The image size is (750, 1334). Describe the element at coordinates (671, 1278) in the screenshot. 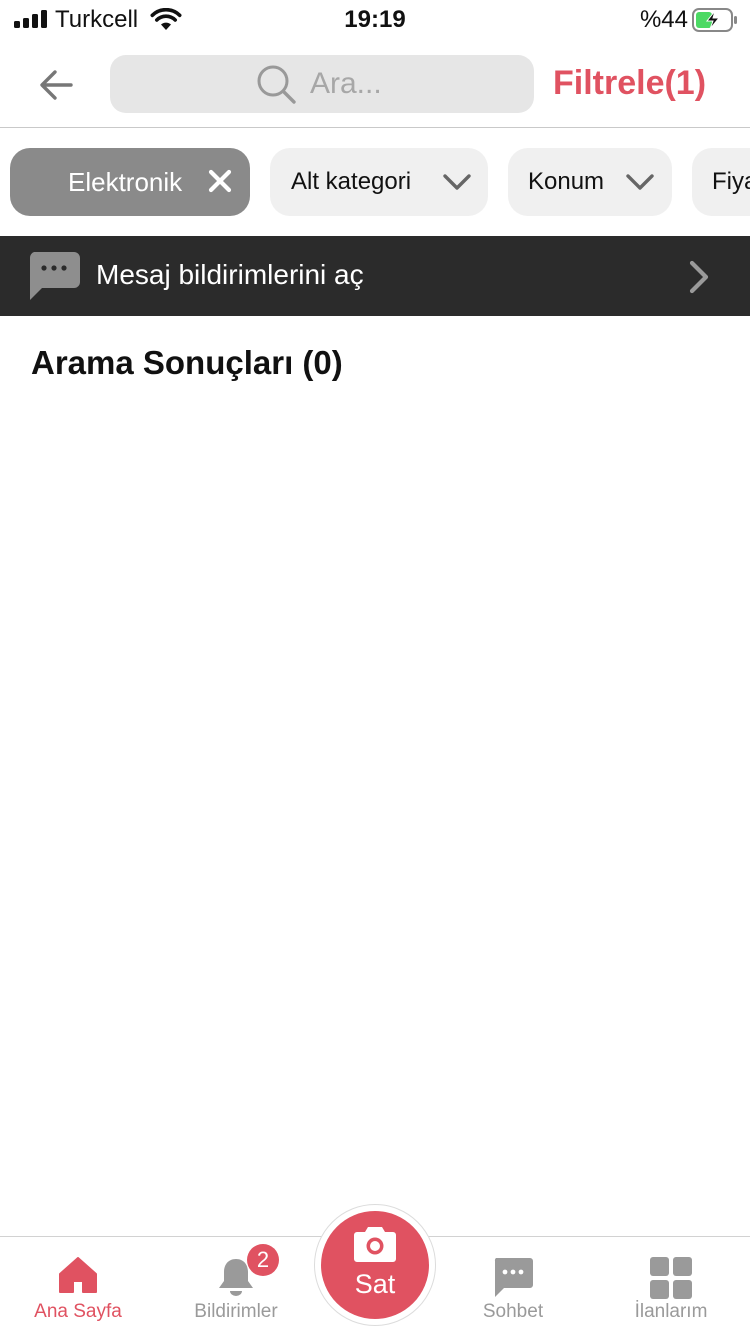

I see `grid-icon` at that location.